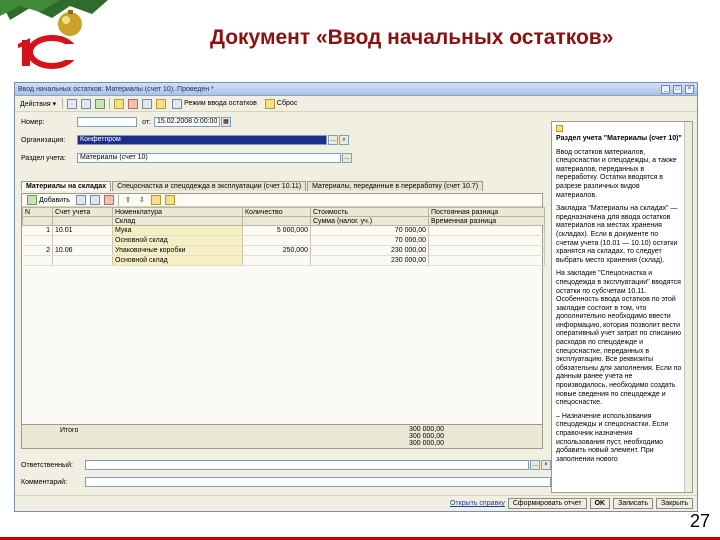 The height and width of the screenshot is (540, 720). What do you see at coordinates (477, 503) in the screenshot?
I see `open-help-link: Открыть справку` at bounding box center [477, 503].